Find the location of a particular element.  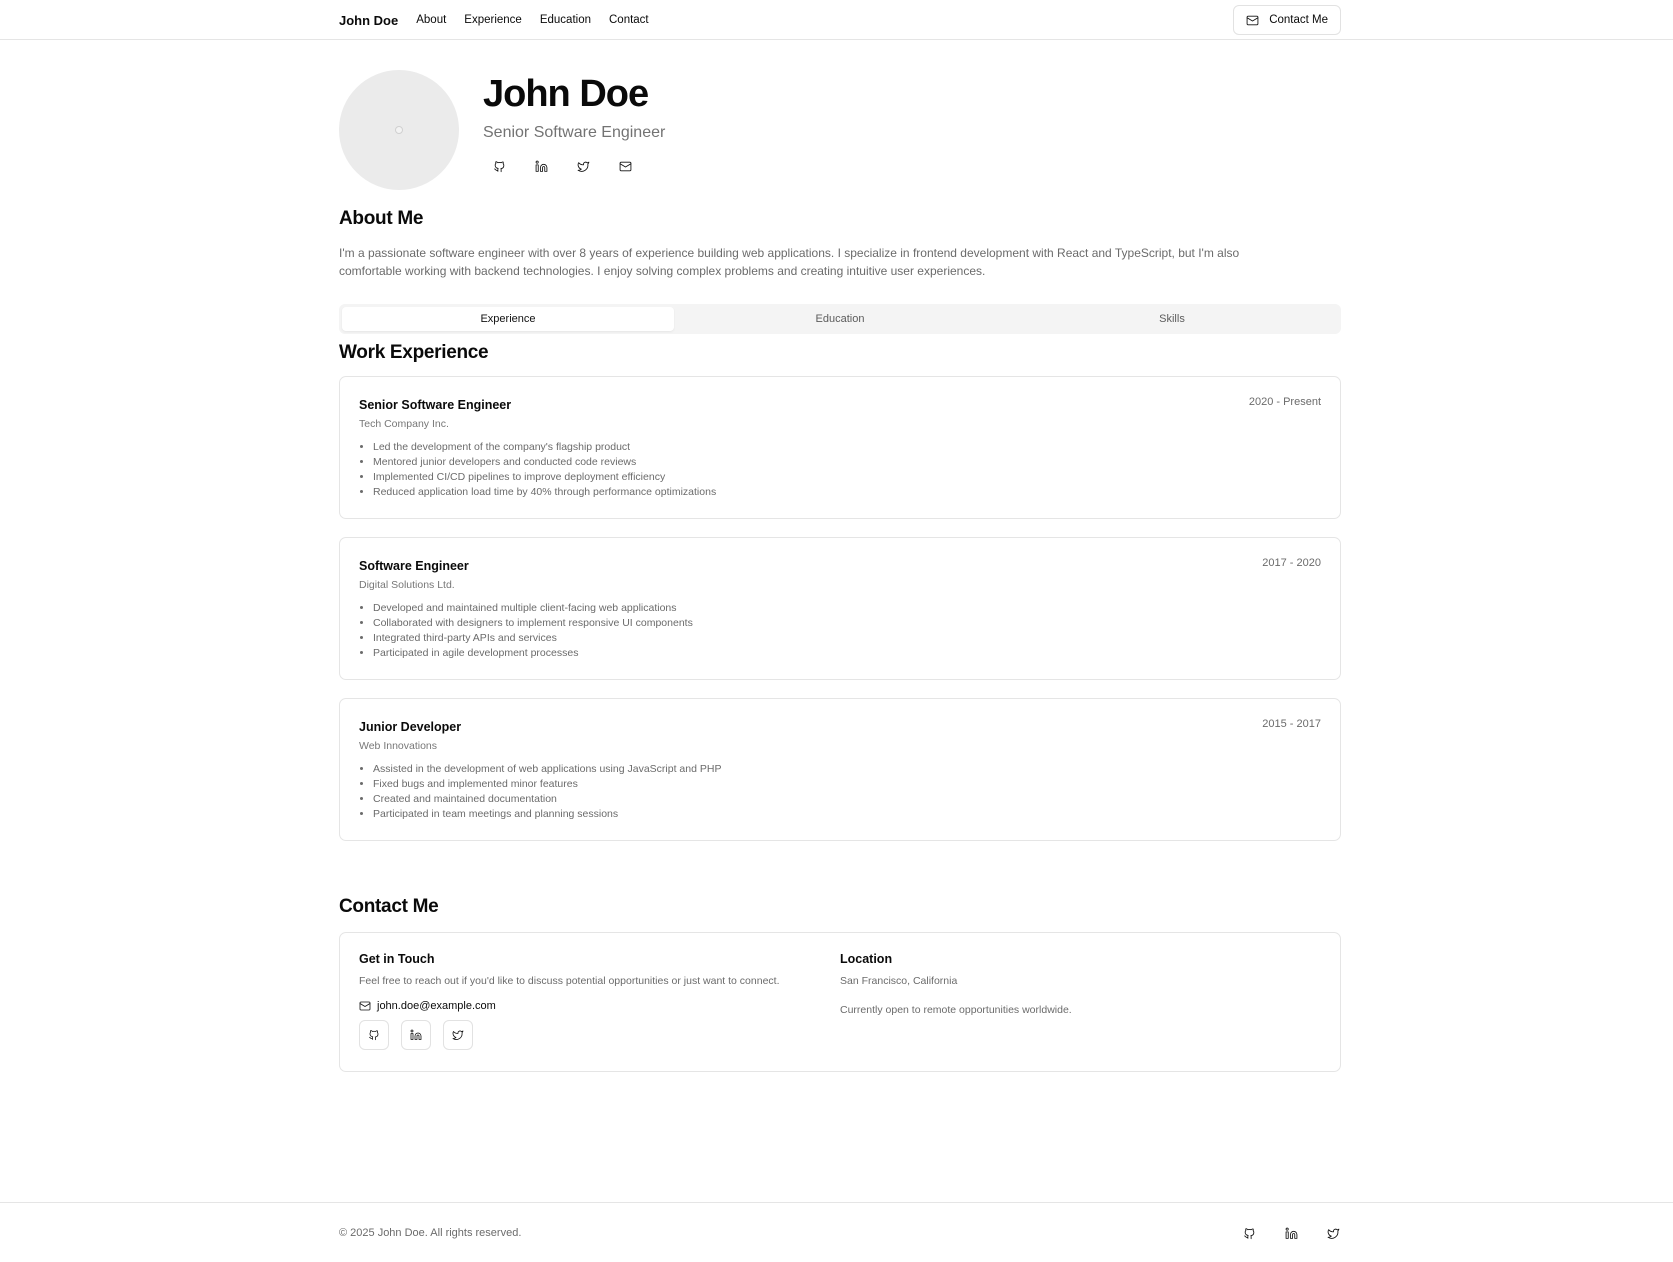

tab-skills: Skills is located at coordinates (1172, 319).